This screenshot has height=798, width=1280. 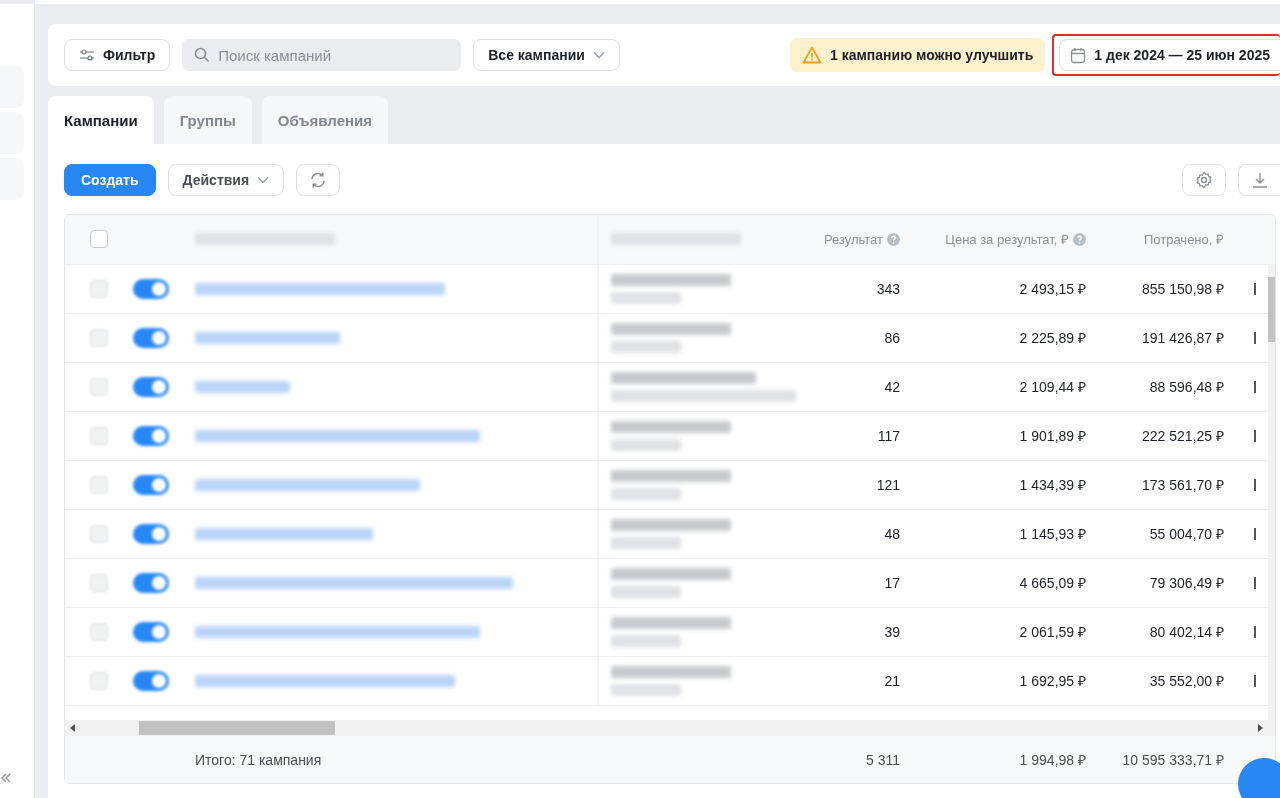 What do you see at coordinates (892, 631) in the screenshot?
I see `table-cell: 39` at bounding box center [892, 631].